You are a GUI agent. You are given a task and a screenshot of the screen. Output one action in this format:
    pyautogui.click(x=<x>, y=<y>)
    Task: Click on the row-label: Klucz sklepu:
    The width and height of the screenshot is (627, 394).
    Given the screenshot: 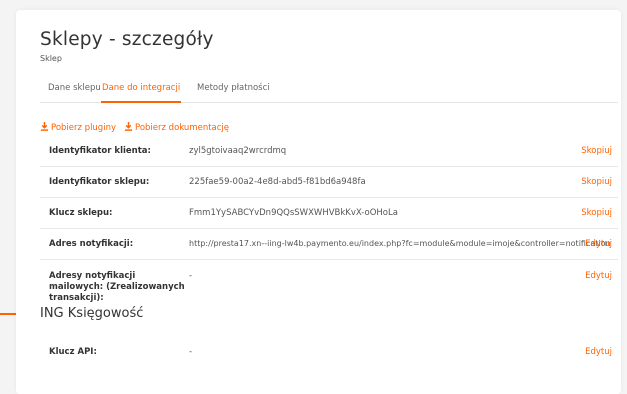 What is the action you would take?
    pyautogui.click(x=81, y=213)
    